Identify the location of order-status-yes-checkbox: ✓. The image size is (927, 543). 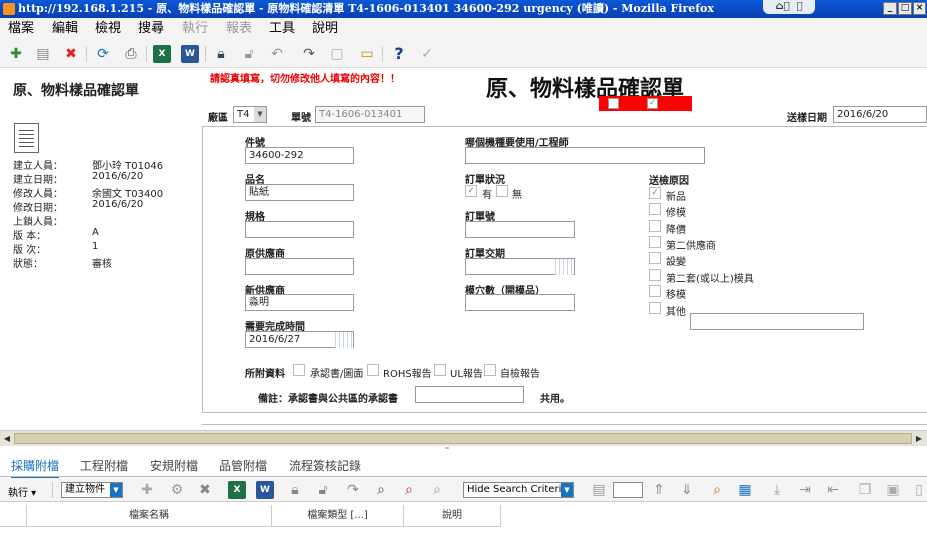
(471, 191).